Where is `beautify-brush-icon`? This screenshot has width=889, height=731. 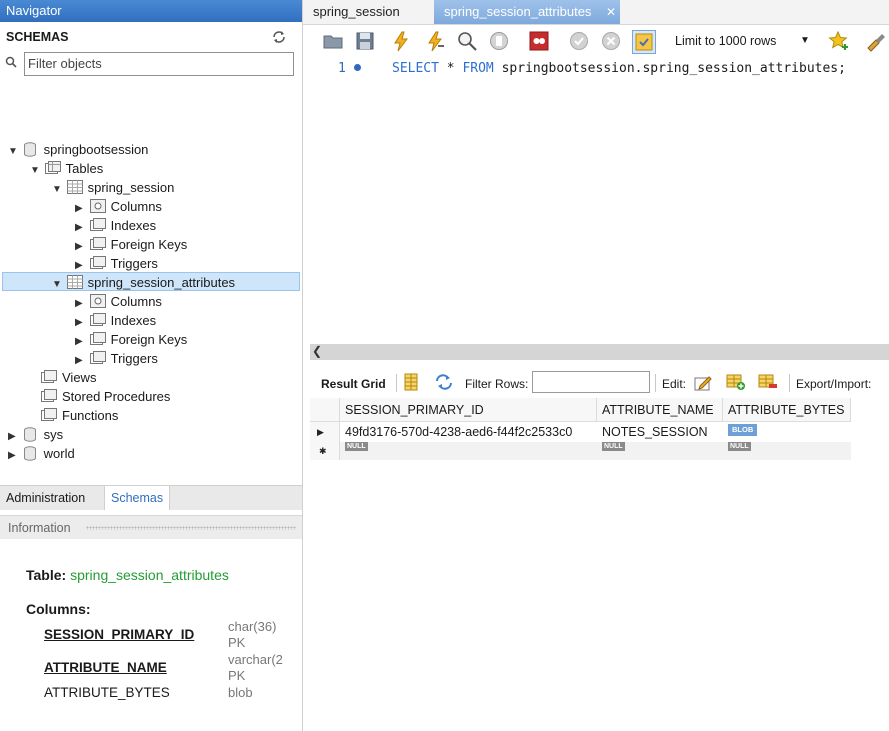
beautify-brush-icon is located at coordinates (875, 41).